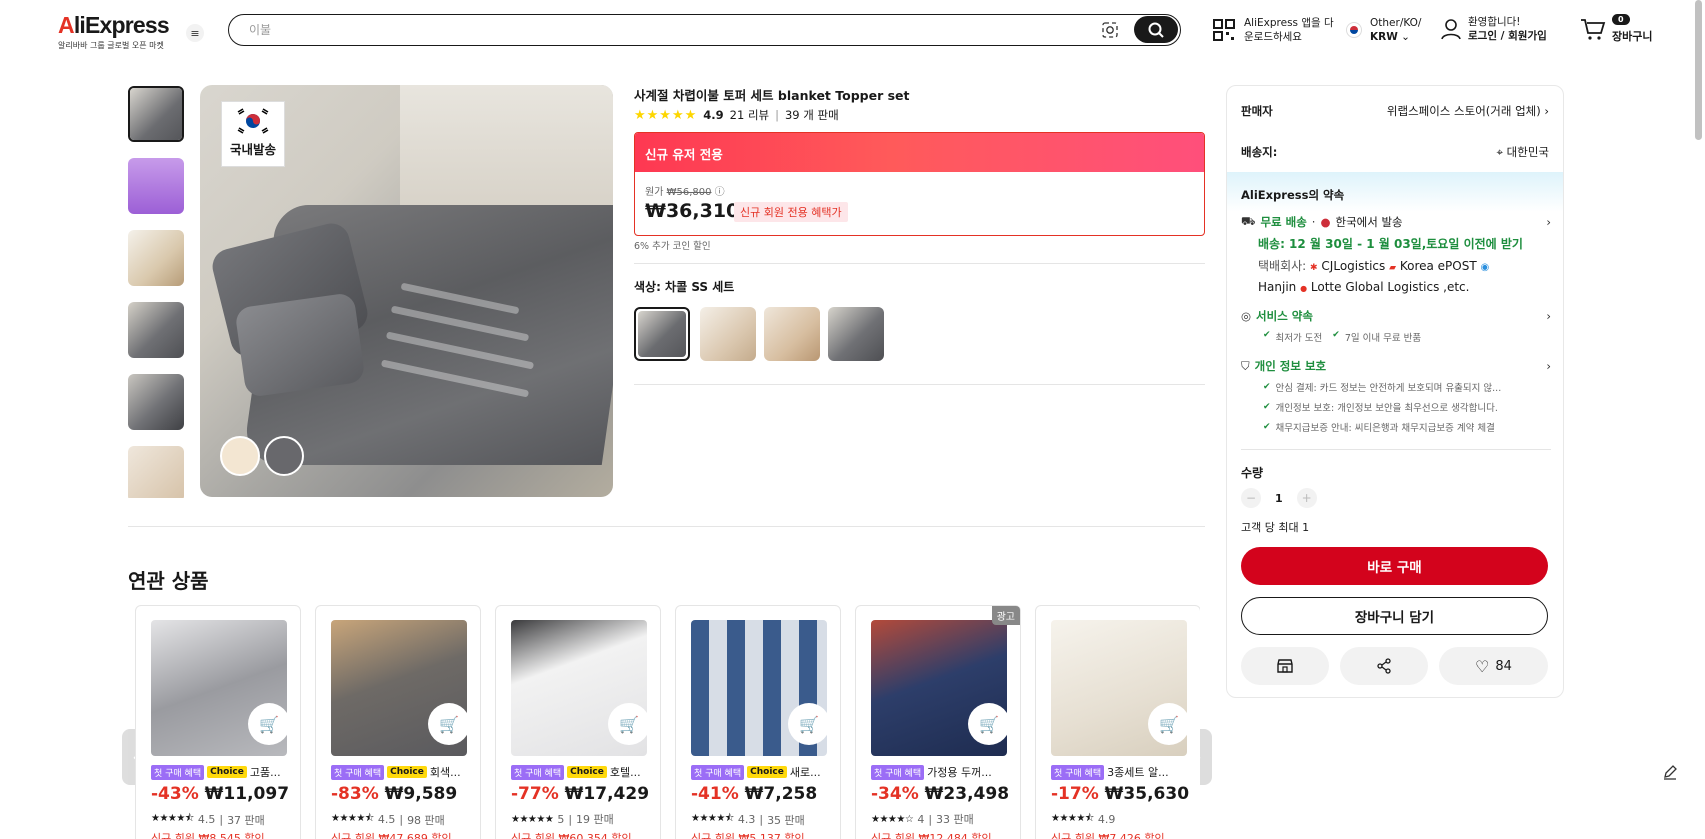 This screenshot has width=1705, height=839. What do you see at coordinates (66, 25) in the screenshot?
I see `logo-initial: A` at bounding box center [66, 25].